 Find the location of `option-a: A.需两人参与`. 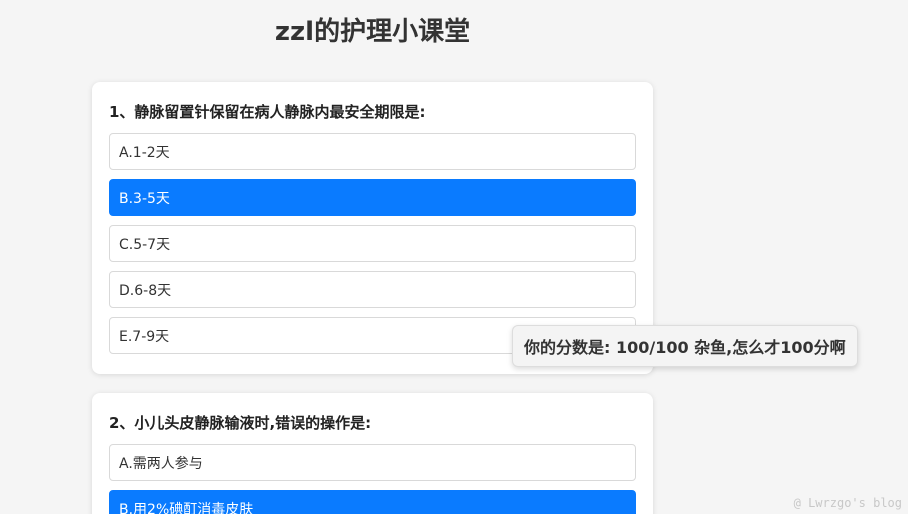

option-a: A.需两人参与 is located at coordinates (372, 462).